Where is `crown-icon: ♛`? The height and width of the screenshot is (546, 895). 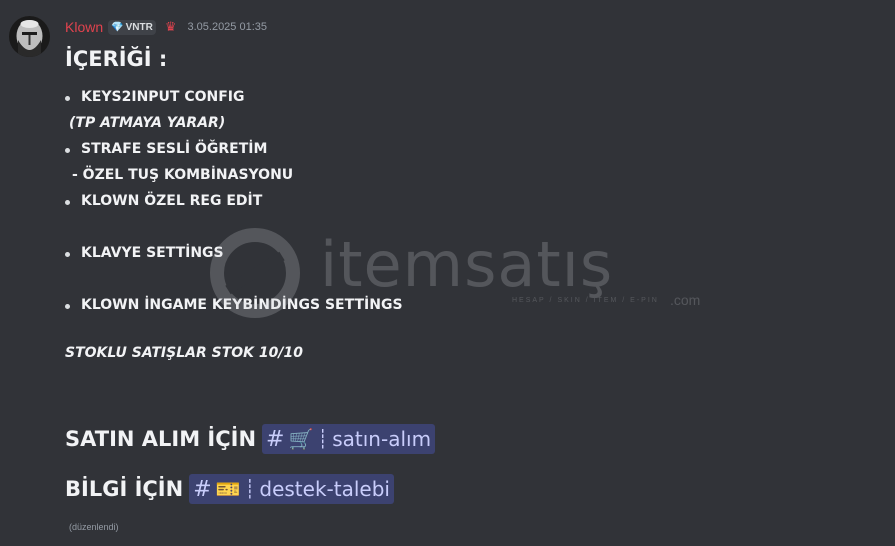
crown-icon: ♛ is located at coordinates (171, 27).